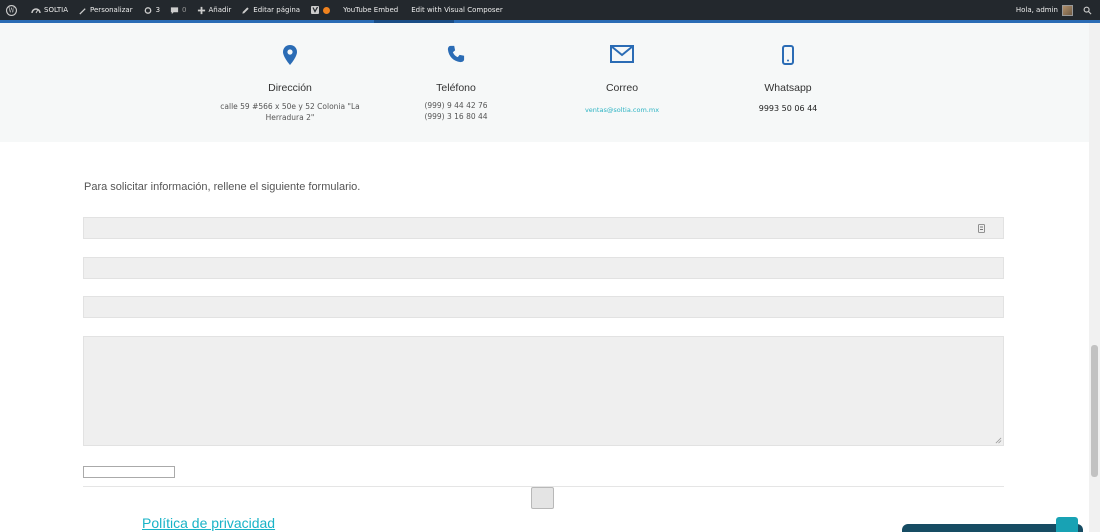 This screenshot has height=532, width=1100. I want to click on page-scrollbar, so click(1094, 277).